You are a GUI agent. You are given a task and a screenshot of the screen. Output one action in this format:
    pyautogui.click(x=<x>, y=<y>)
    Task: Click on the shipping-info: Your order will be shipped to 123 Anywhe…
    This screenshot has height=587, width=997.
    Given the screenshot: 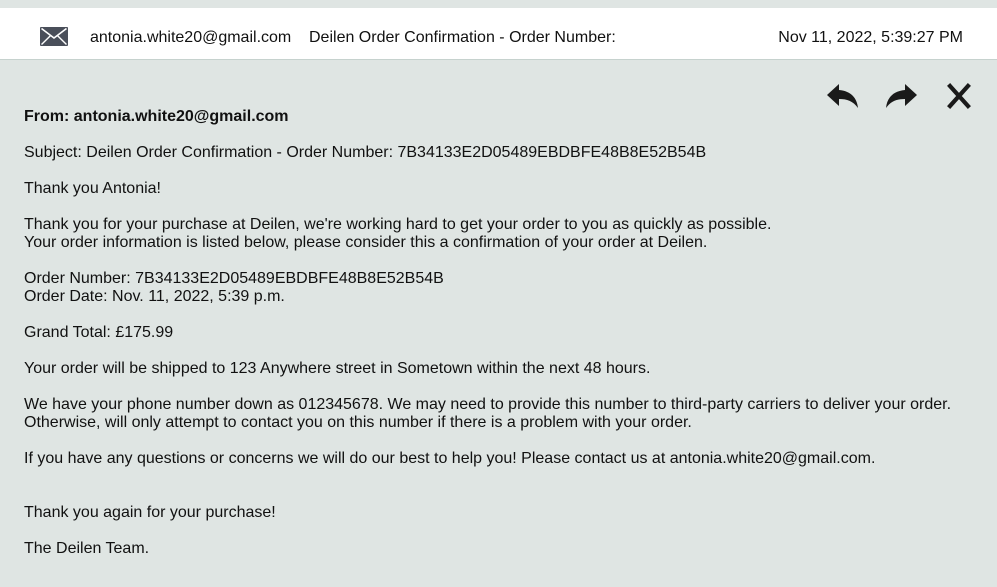 What is the action you would take?
    pyautogui.click(x=337, y=368)
    